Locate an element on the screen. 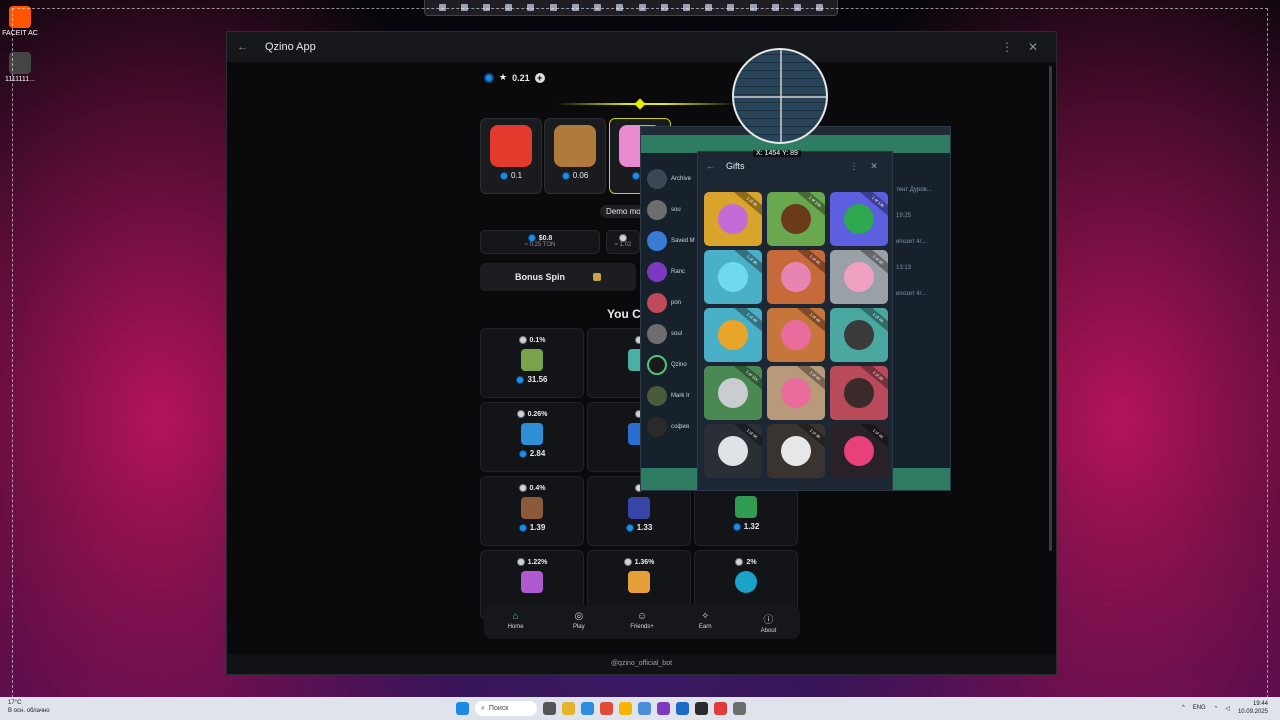 The height and width of the screenshot is (720, 1280). ellipse-icon is located at coordinates (553, 7).